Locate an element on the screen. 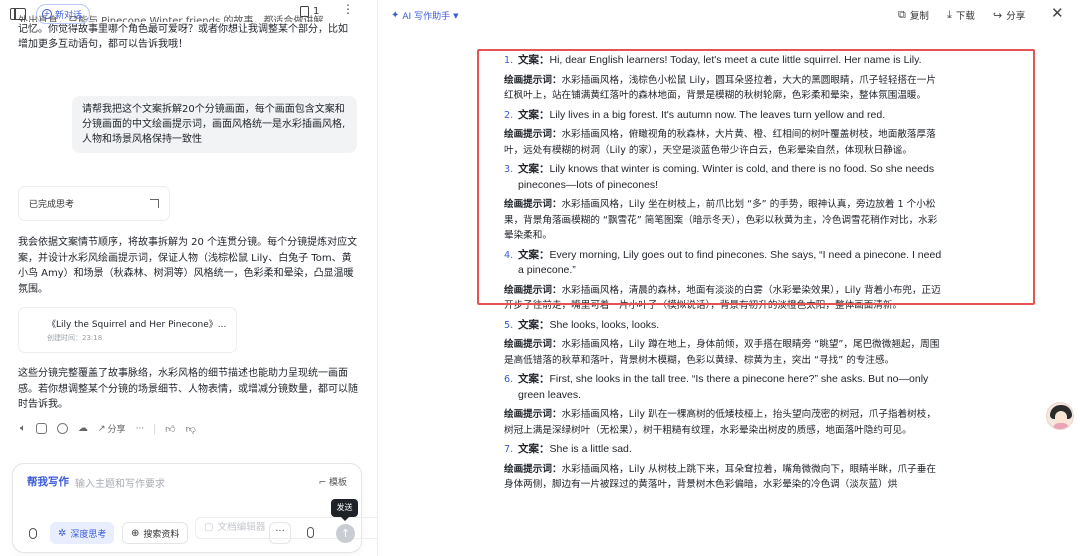 The image size is (1080, 556). copy-icon is located at coordinates (41, 428).